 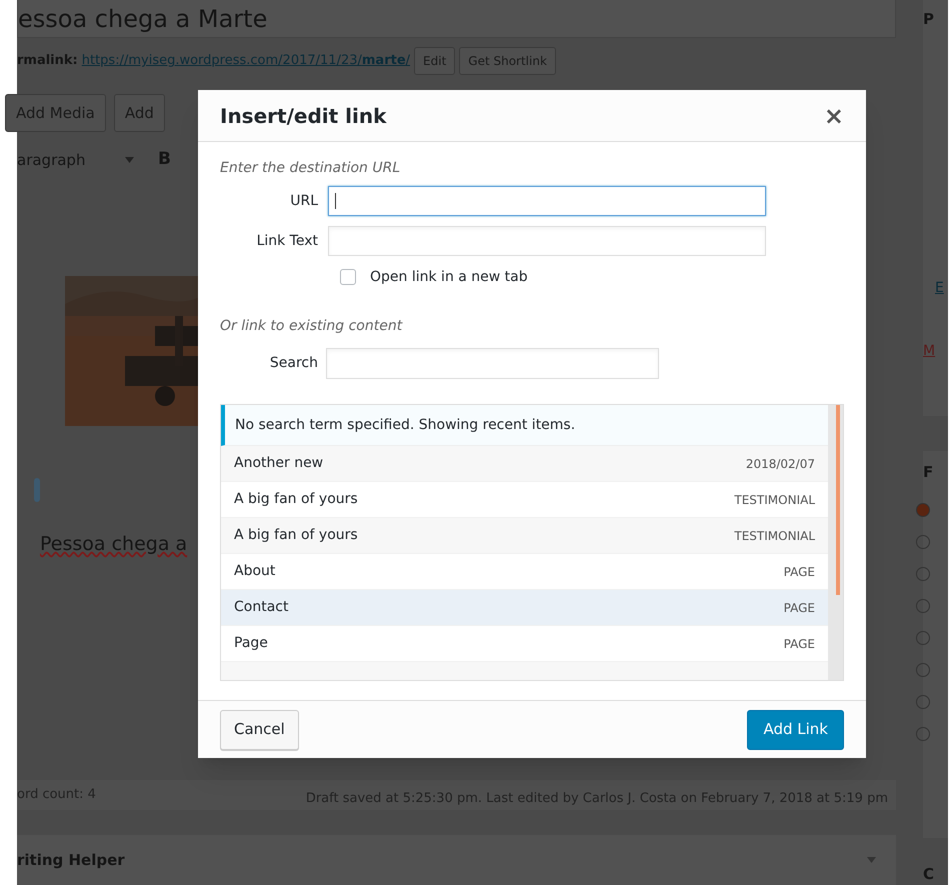 What do you see at coordinates (251, 643) in the screenshot?
I see `result-title: Page` at bounding box center [251, 643].